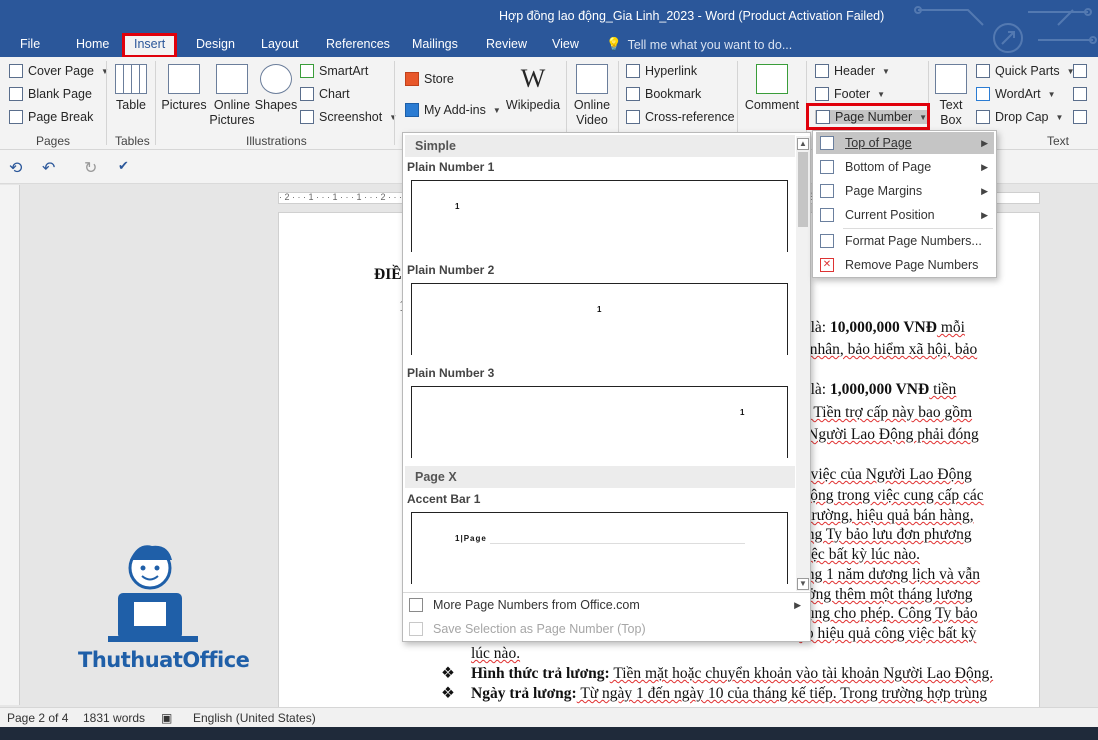 The width and height of the screenshot is (1098, 740). What do you see at coordinates (358, 44) in the screenshot?
I see `tab-references: References` at bounding box center [358, 44].